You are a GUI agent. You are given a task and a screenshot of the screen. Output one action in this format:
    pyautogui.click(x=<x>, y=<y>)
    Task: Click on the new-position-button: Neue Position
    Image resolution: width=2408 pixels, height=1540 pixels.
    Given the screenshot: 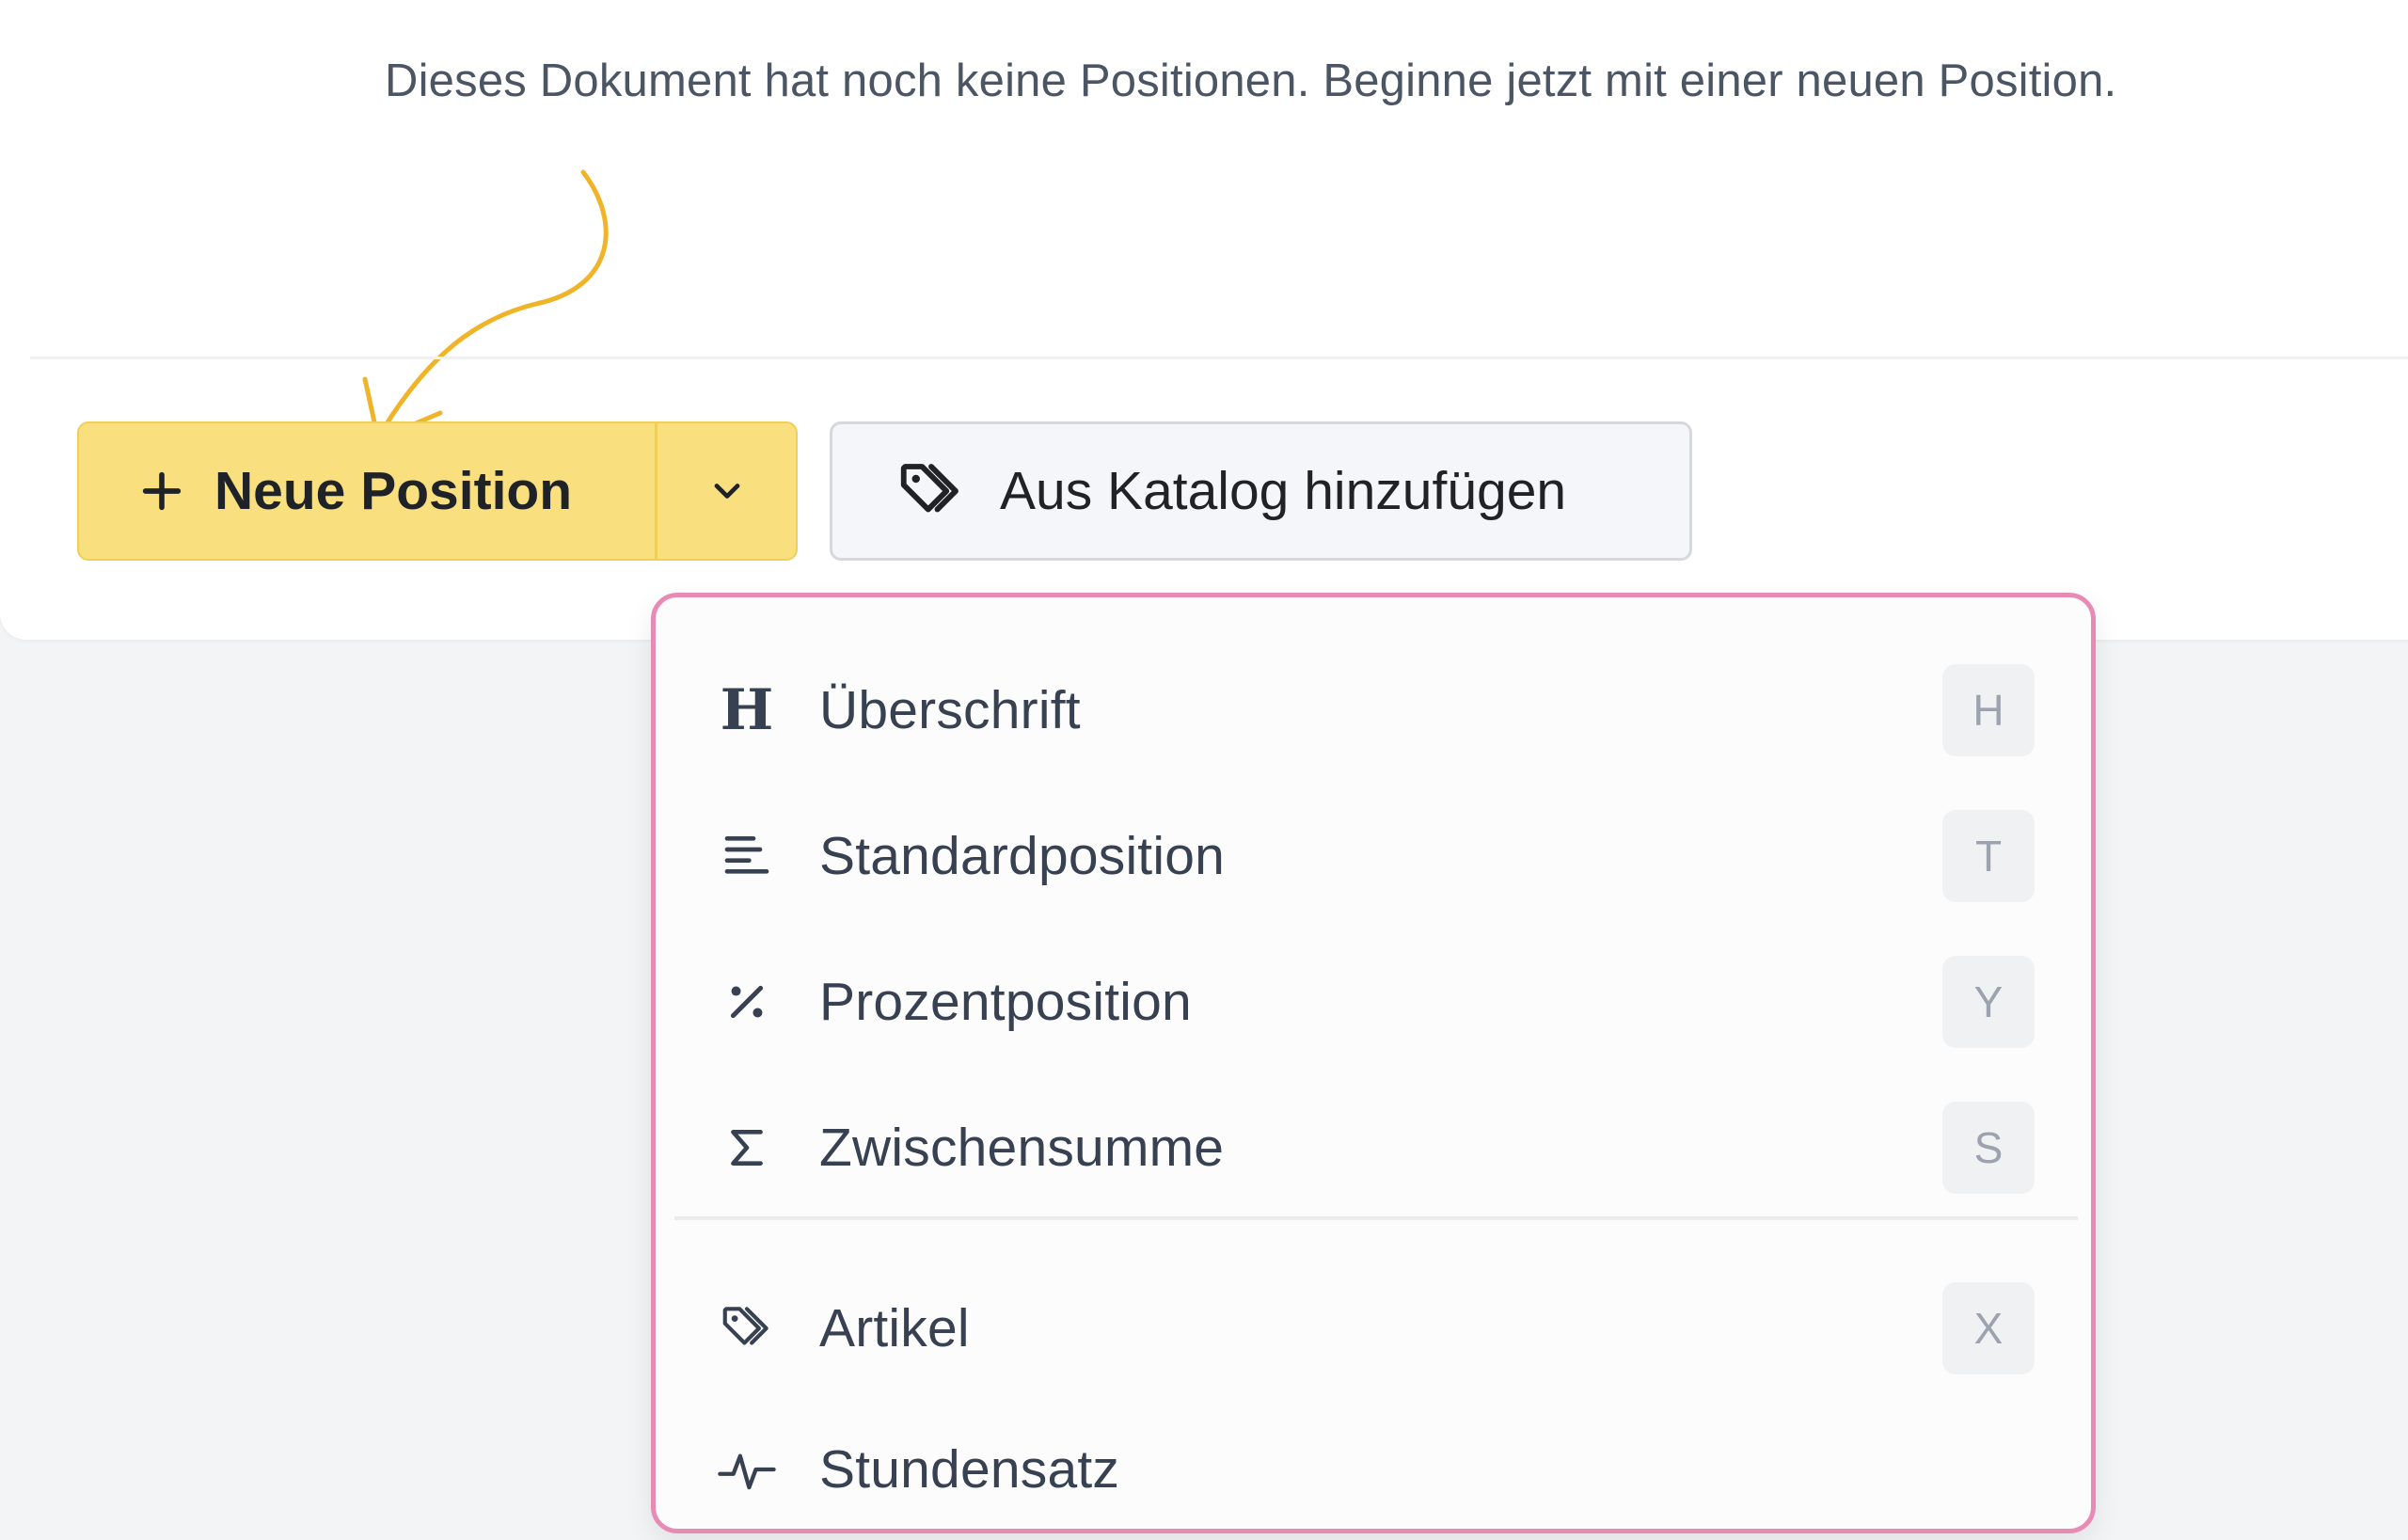 What is the action you would take?
    pyautogui.click(x=367, y=491)
    